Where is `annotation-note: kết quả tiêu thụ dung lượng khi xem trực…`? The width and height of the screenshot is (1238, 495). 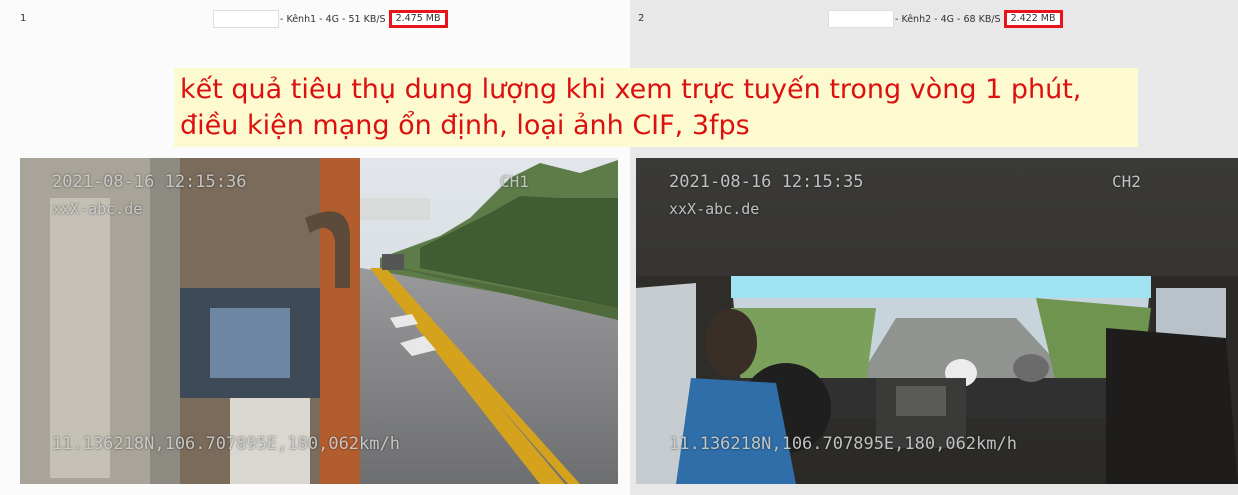 annotation-note: kết quả tiêu thụ dung lượng khi xem trực… is located at coordinates (656, 107).